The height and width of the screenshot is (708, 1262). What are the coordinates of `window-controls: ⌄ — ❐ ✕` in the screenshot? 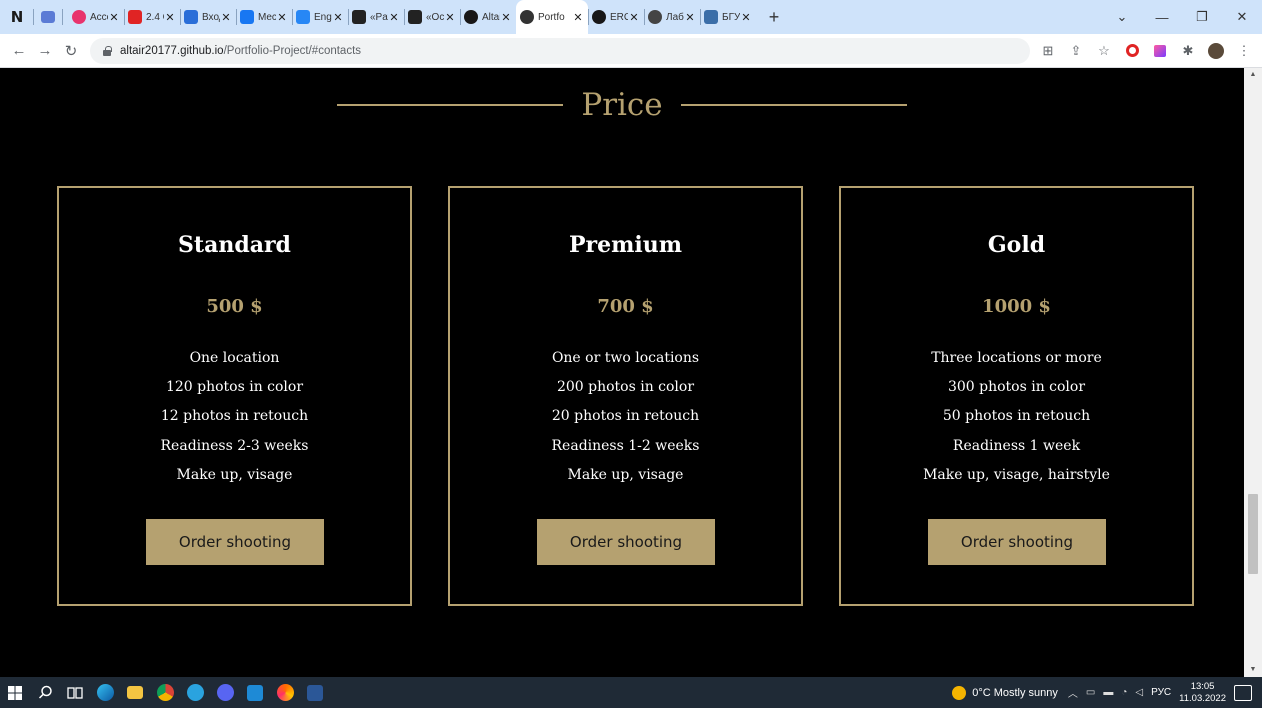 It's located at (1182, 17).